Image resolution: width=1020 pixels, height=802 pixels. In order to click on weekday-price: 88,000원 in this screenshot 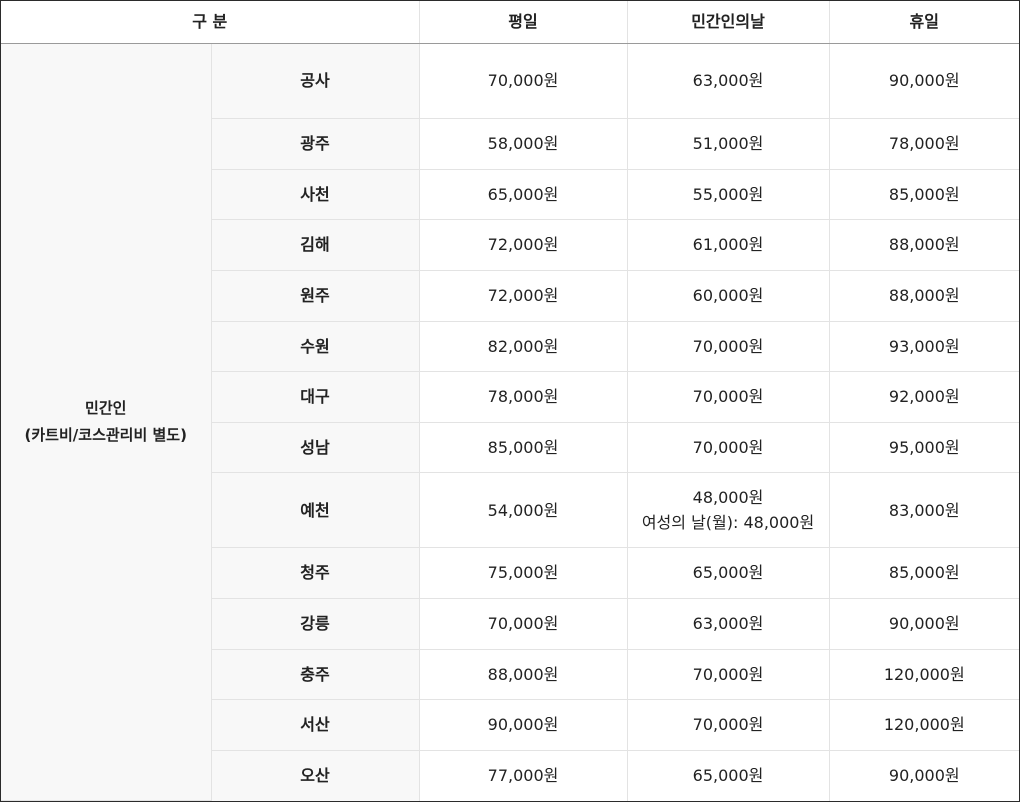, I will do `click(523, 674)`.